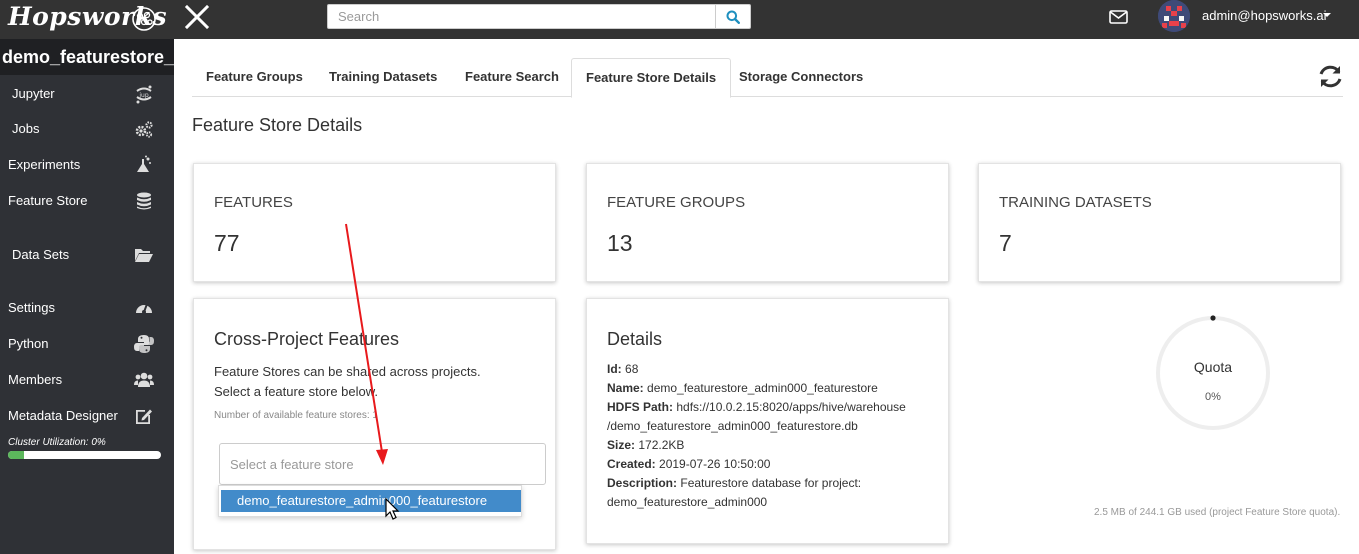 This screenshot has width=1359, height=554. I want to click on detail-description-cont: demo_featurestore_admin000, so click(687, 502).